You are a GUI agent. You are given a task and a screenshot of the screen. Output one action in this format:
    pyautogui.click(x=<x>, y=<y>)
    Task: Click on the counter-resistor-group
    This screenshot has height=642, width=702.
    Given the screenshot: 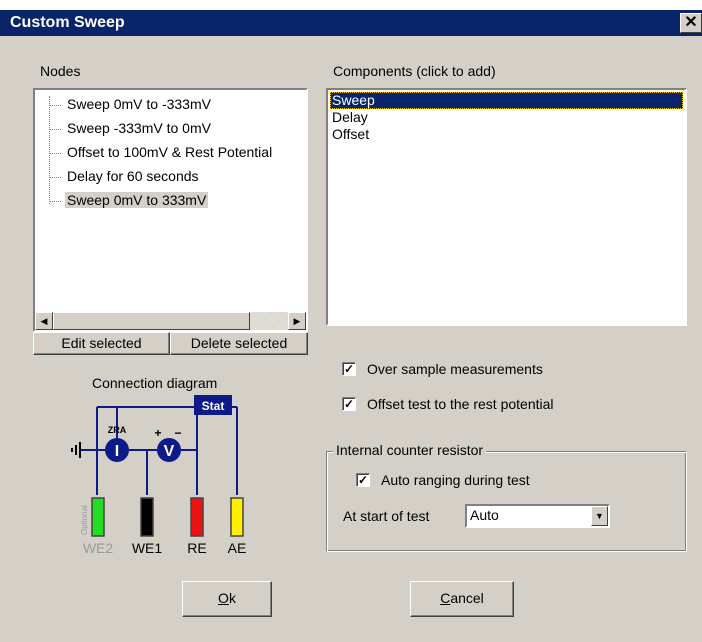 What is the action you would take?
    pyautogui.click(x=506, y=501)
    